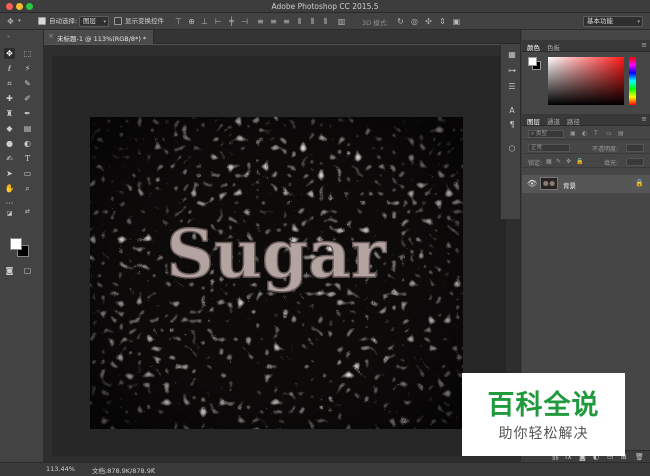  What do you see at coordinates (16, 244) in the screenshot?
I see `foreground-color-swatch` at bounding box center [16, 244].